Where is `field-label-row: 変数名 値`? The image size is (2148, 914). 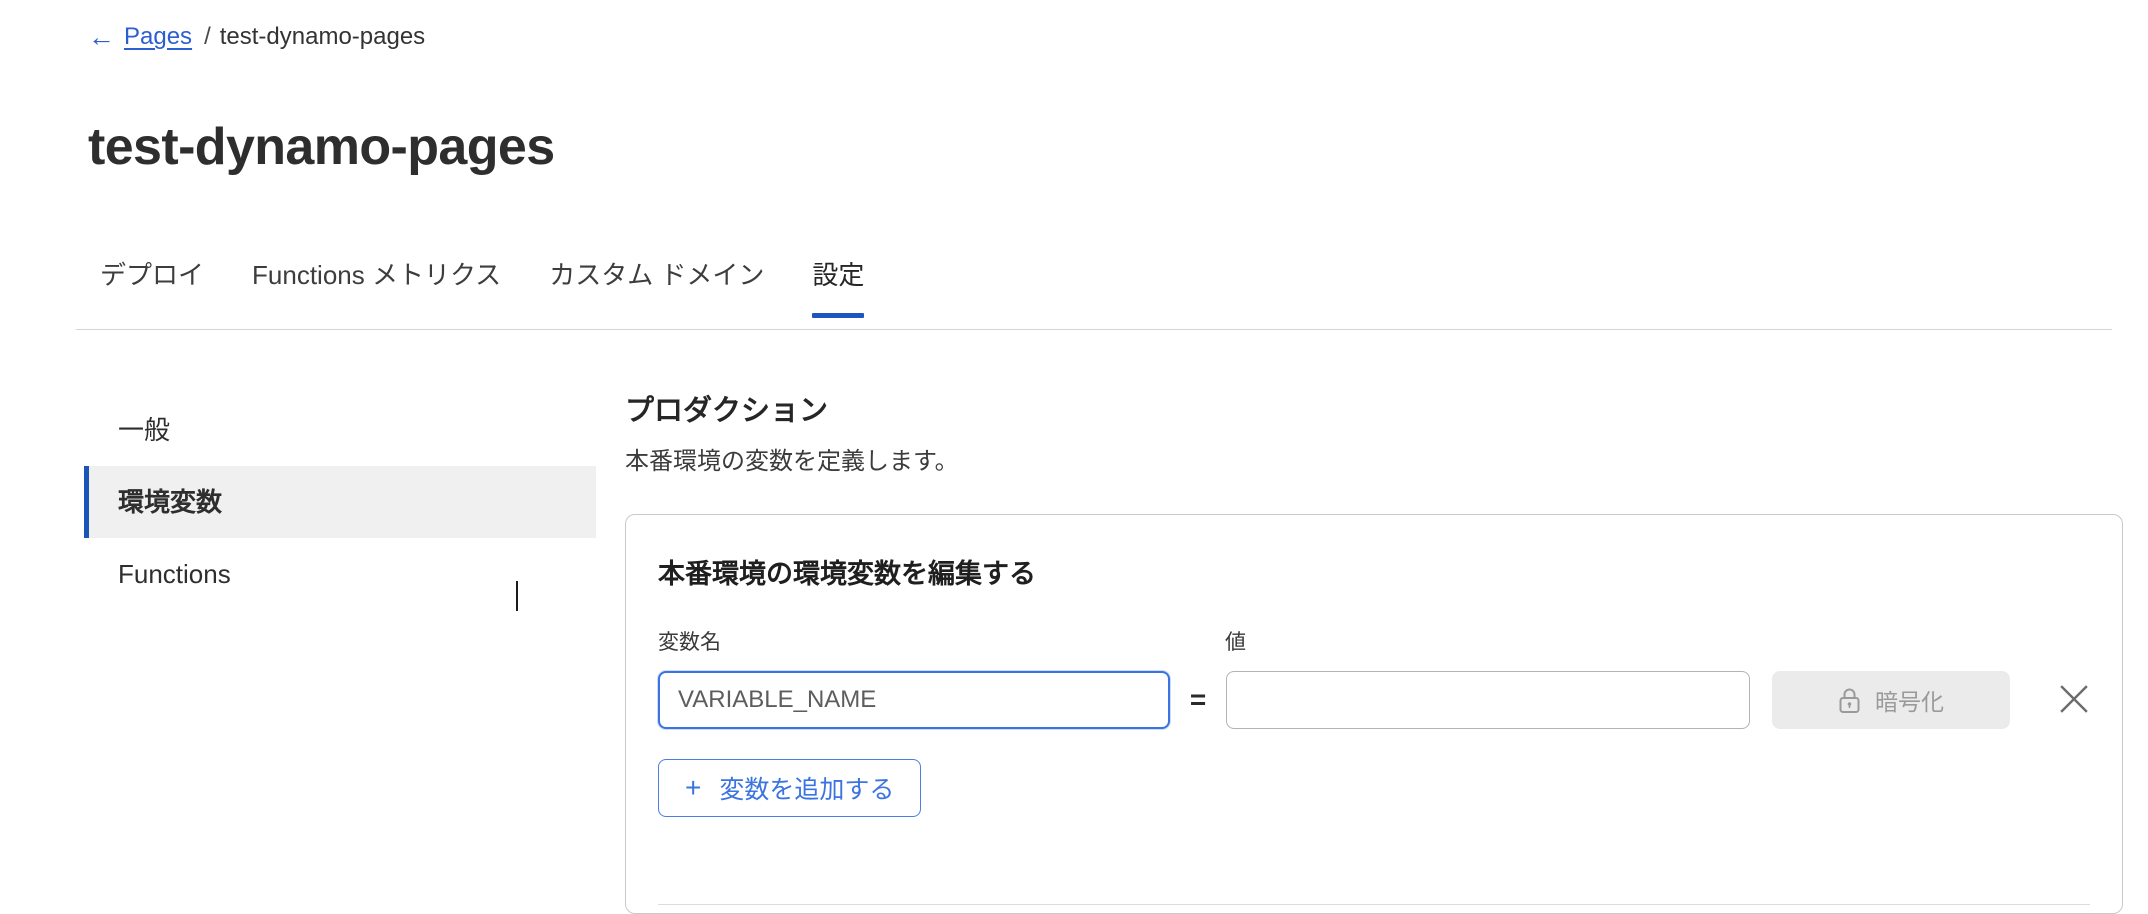
field-label-row: 変数名 値 is located at coordinates (1374, 644).